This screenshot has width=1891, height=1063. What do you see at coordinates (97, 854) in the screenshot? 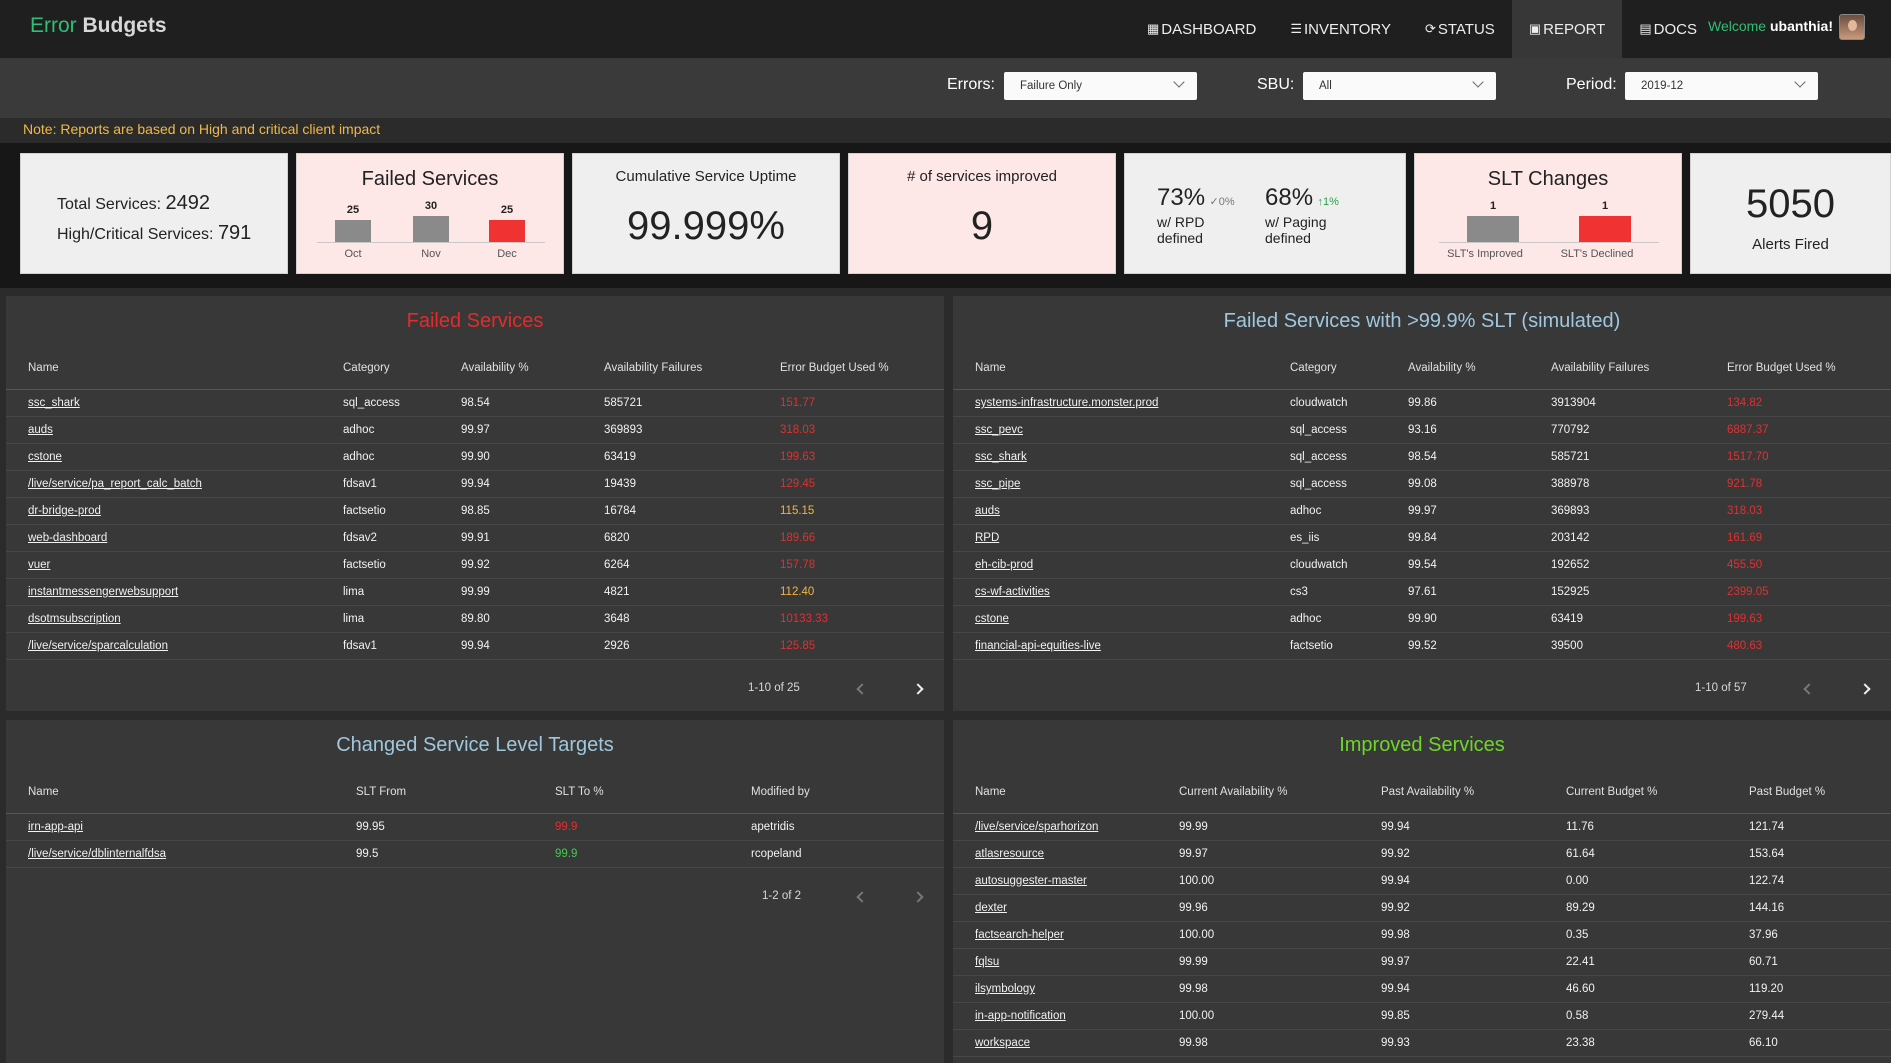
I see `service-link: /live/service/dblinternalfdsa` at bounding box center [97, 854].